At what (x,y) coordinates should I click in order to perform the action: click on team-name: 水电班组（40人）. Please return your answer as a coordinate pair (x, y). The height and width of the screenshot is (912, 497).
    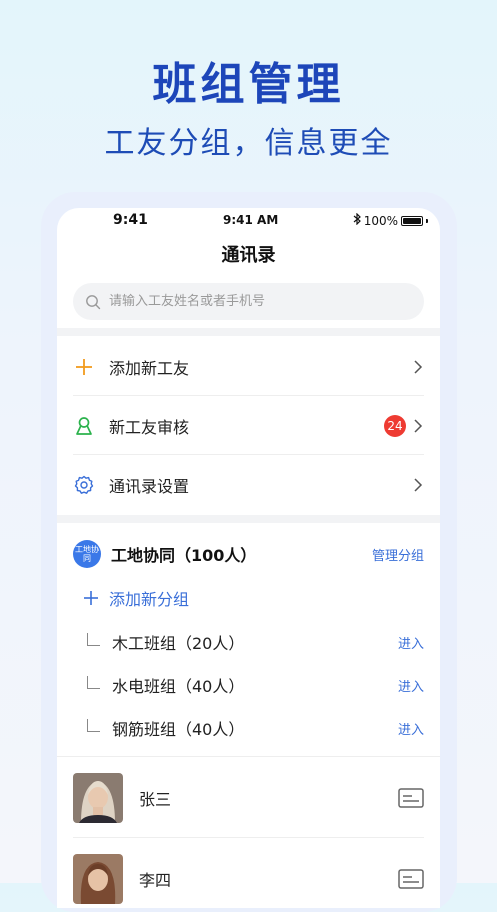
    Looking at the image, I should click on (178, 686).